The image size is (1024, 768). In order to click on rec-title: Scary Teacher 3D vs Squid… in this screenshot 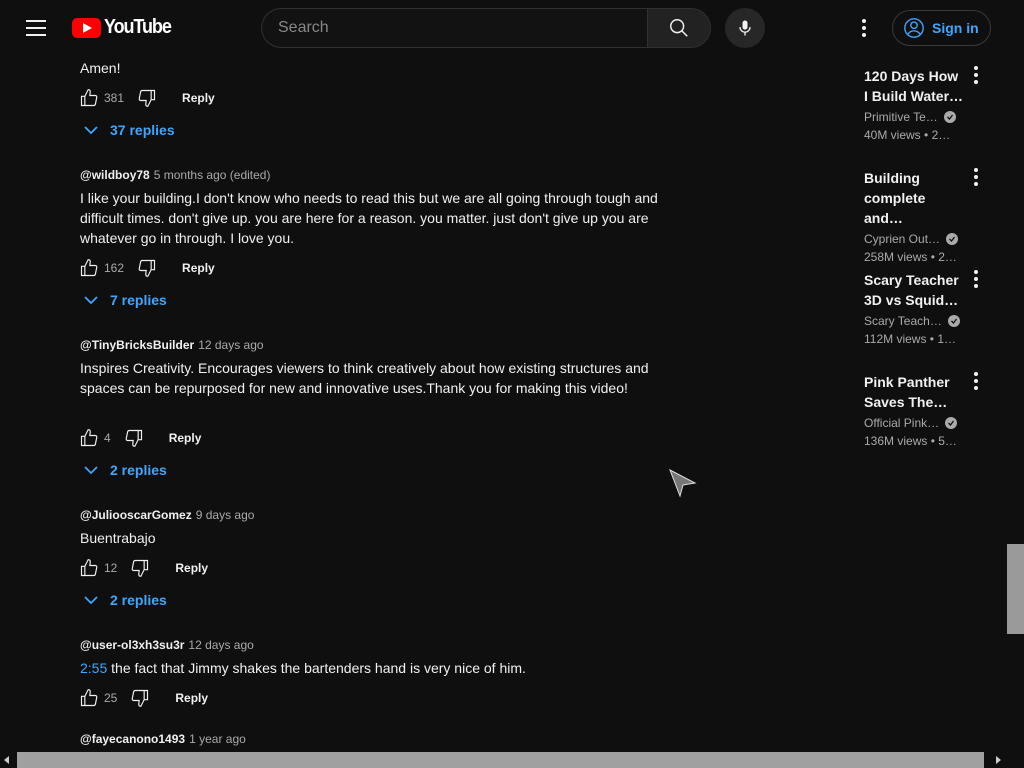, I will do `click(914, 290)`.